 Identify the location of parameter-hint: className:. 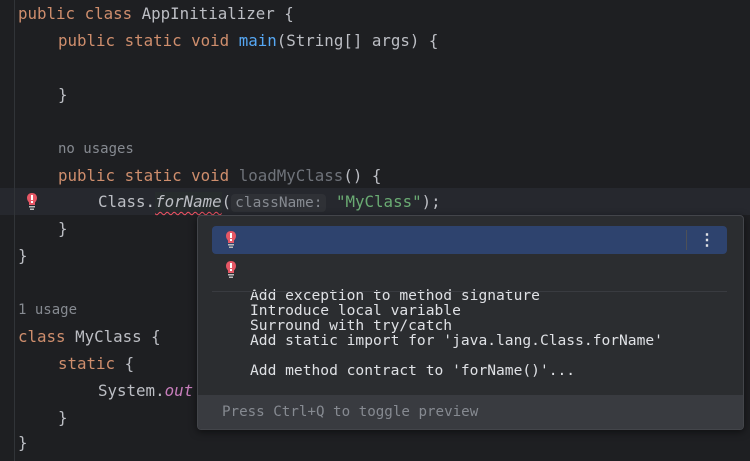
(279, 203).